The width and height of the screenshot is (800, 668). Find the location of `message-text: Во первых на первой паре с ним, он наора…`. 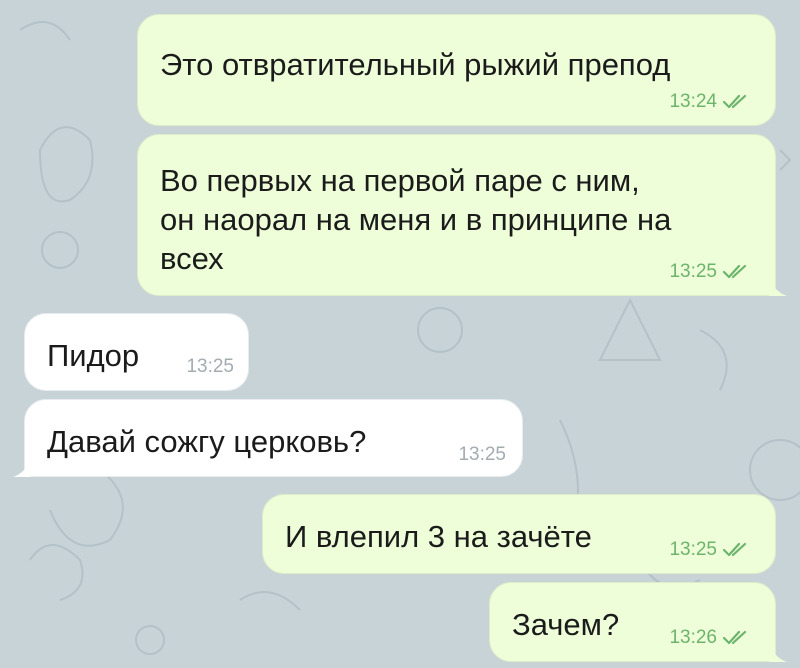

message-text: Во первых на первой паре с ним, он наора… is located at coordinates (416, 219).